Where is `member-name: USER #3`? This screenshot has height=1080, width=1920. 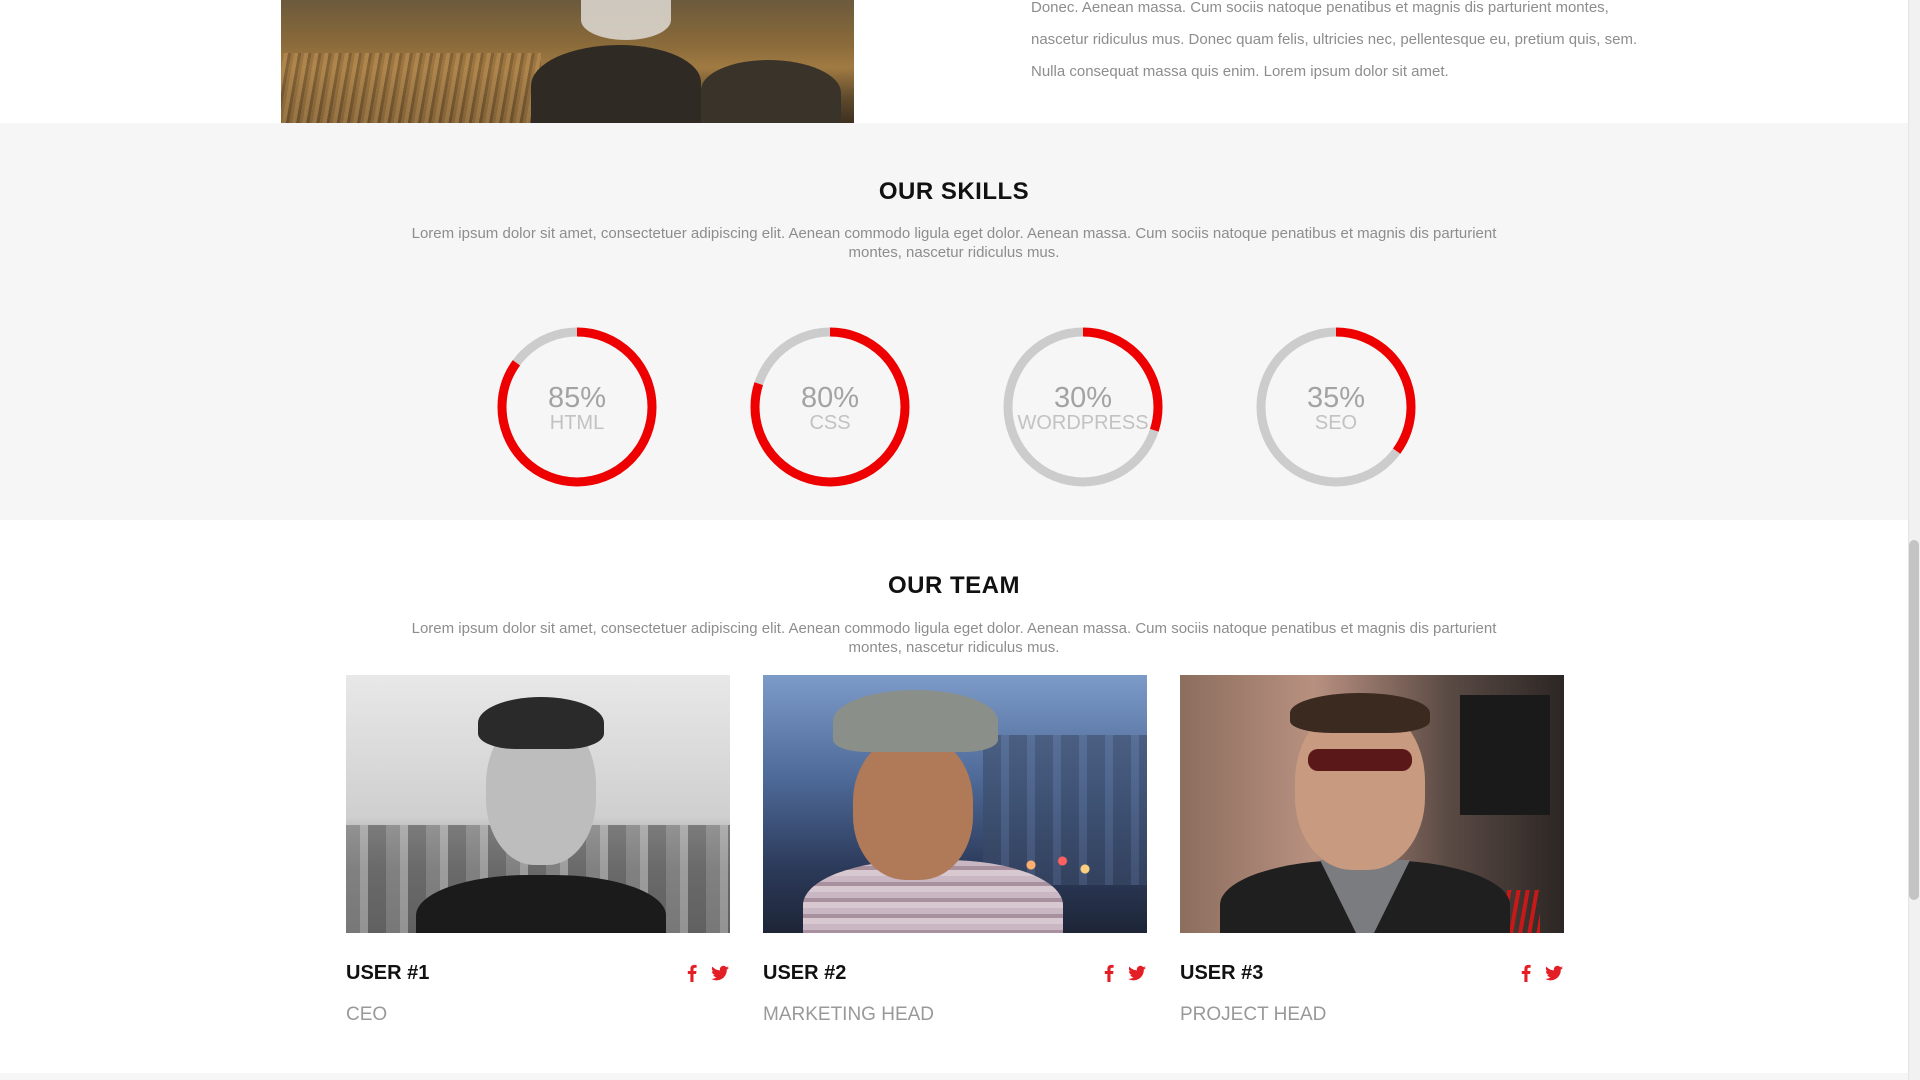 member-name: USER #3 is located at coordinates (1222, 973).